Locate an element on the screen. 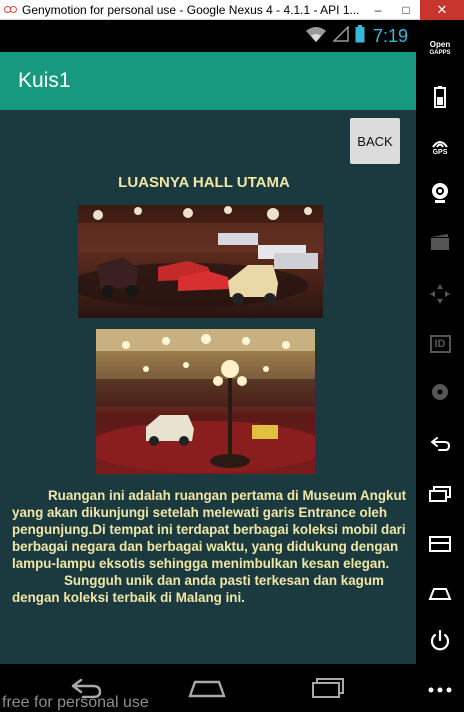 The width and height of the screenshot is (464, 712). opengapps-button: Open GAPPS is located at coordinates (440, 49).